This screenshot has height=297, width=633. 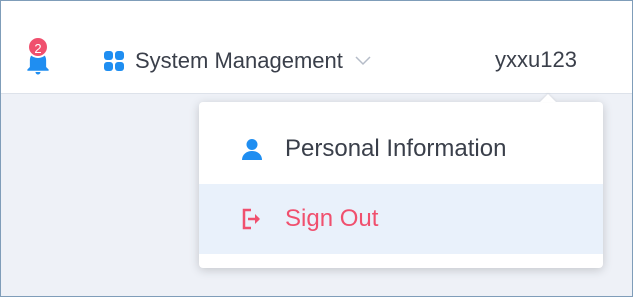 What do you see at coordinates (363, 61) in the screenshot?
I see `chevron-down-icon` at bounding box center [363, 61].